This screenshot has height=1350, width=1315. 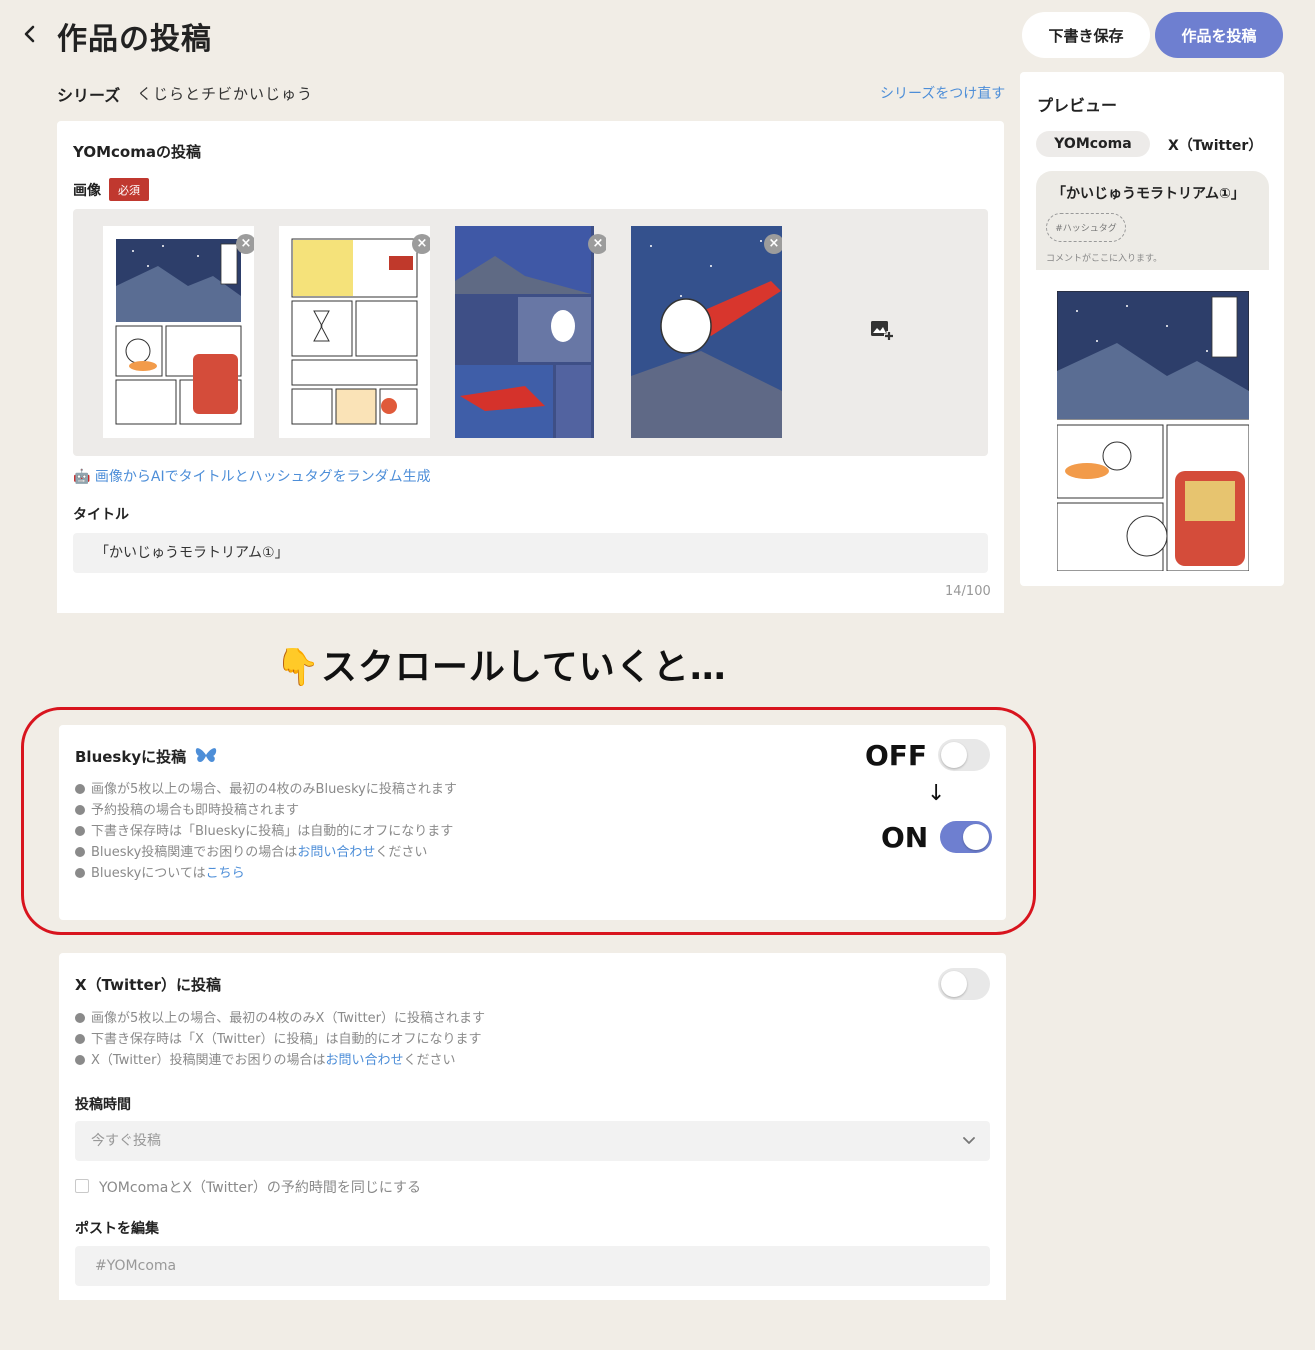 I want to click on list-item: 下書き保存時は「Blueskyに投稿」は自動的にオフになります, so click(x=266, y=831).